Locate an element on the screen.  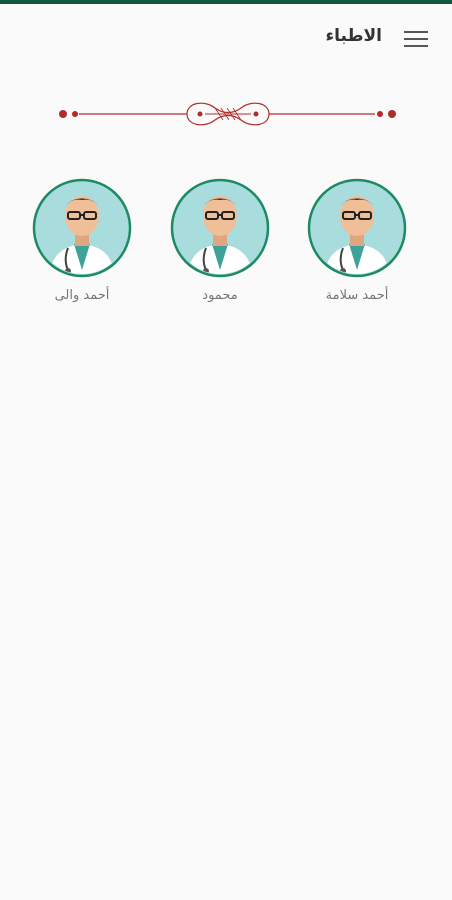
hamburger-menu-icon is located at coordinates (416, 39).